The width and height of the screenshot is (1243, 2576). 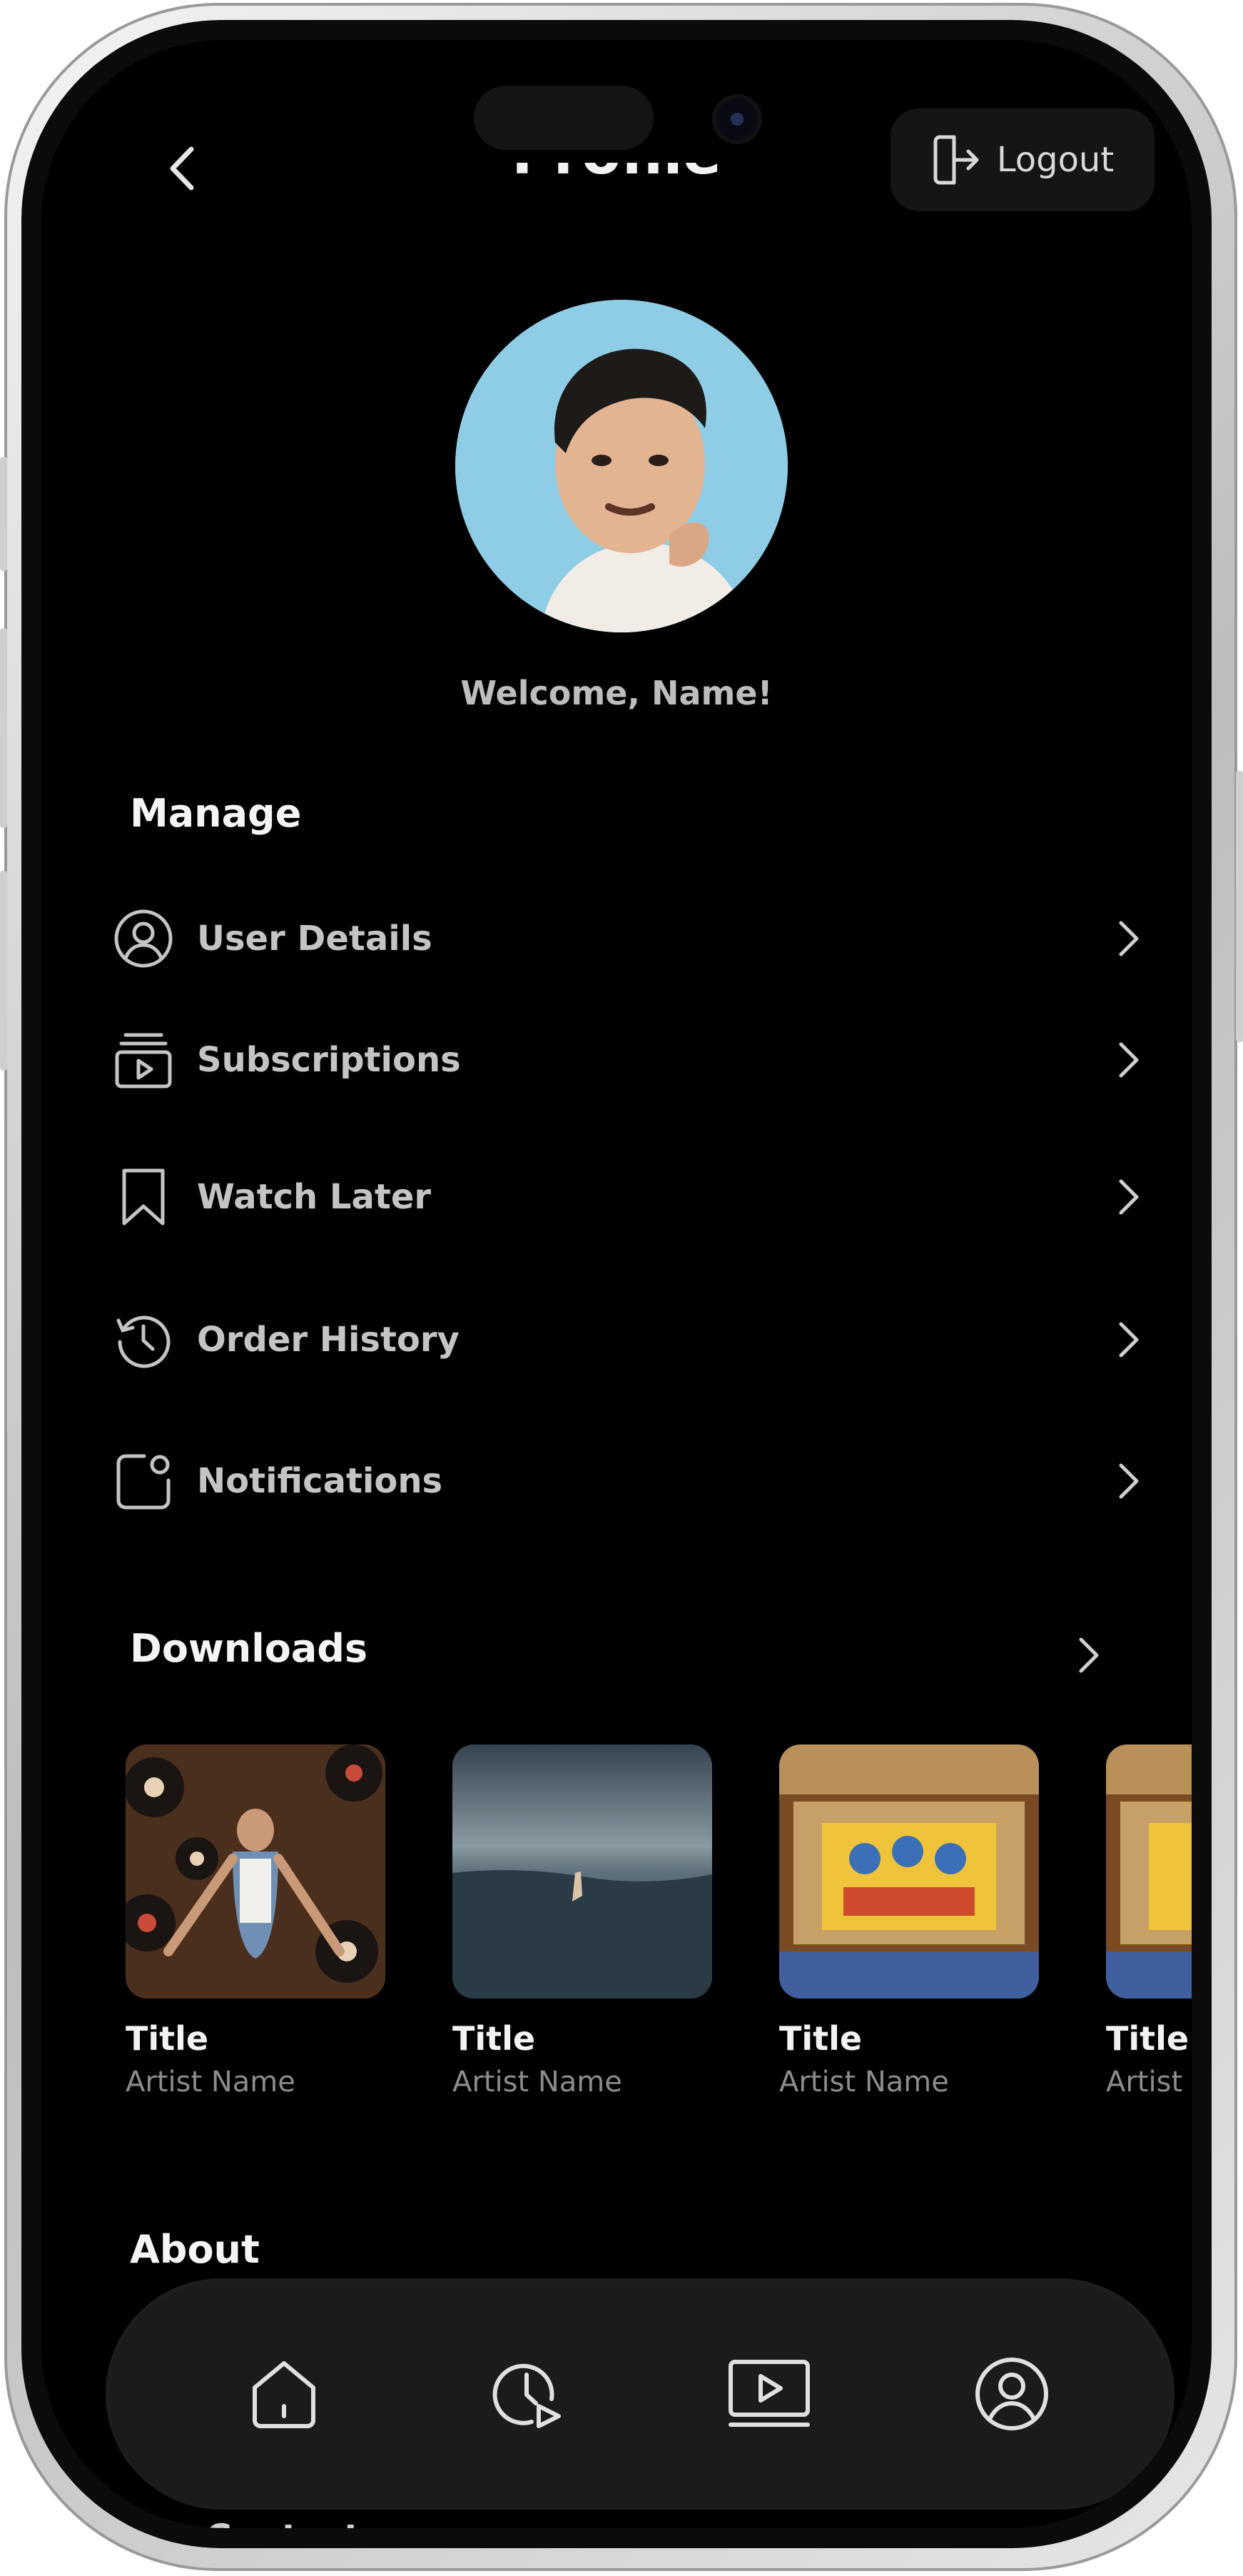 I want to click on bookmark-icon, so click(x=143, y=1197).